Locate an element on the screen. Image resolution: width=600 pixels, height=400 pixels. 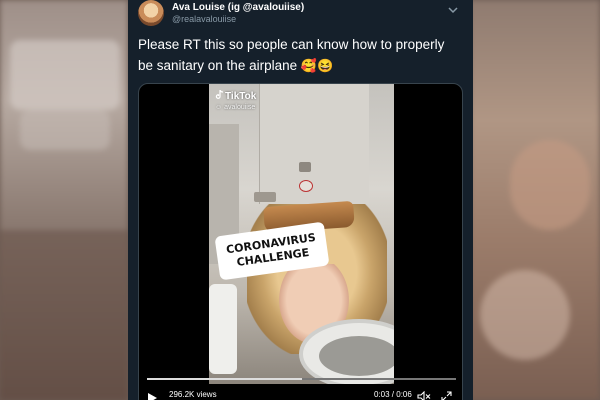
tweet-emojis: 🥰😆 is located at coordinates (317, 65).